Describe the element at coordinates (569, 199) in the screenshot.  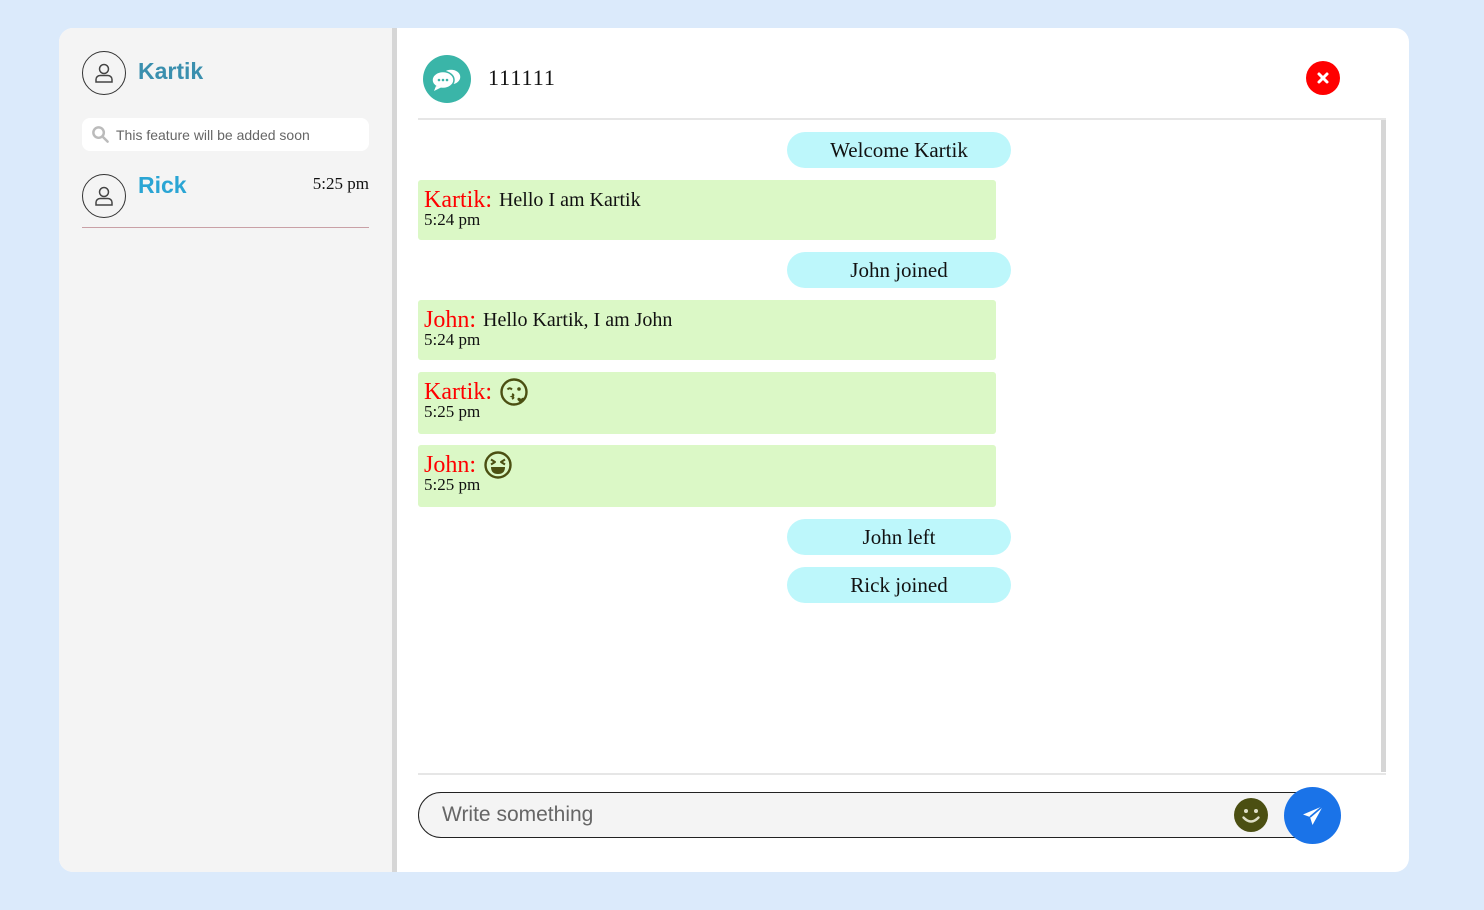
I see `message-text: Hello I am Kartik` at that location.